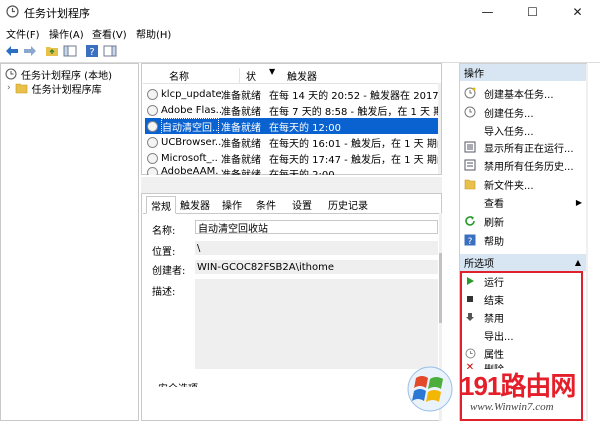 This screenshot has height=421, width=600. I want to click on task-list-scrollbar, so click(439, 128).